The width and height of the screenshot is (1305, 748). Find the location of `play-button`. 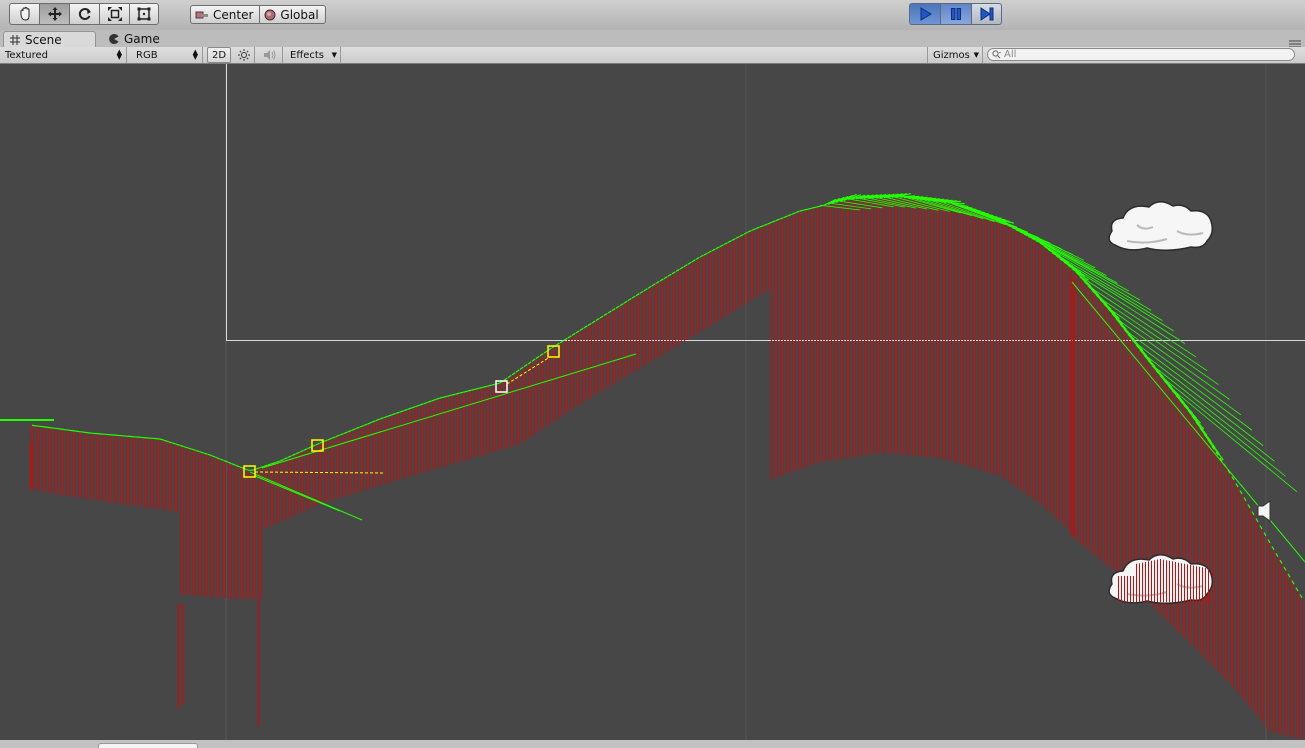

play-button is located at coordinates (924, 14).